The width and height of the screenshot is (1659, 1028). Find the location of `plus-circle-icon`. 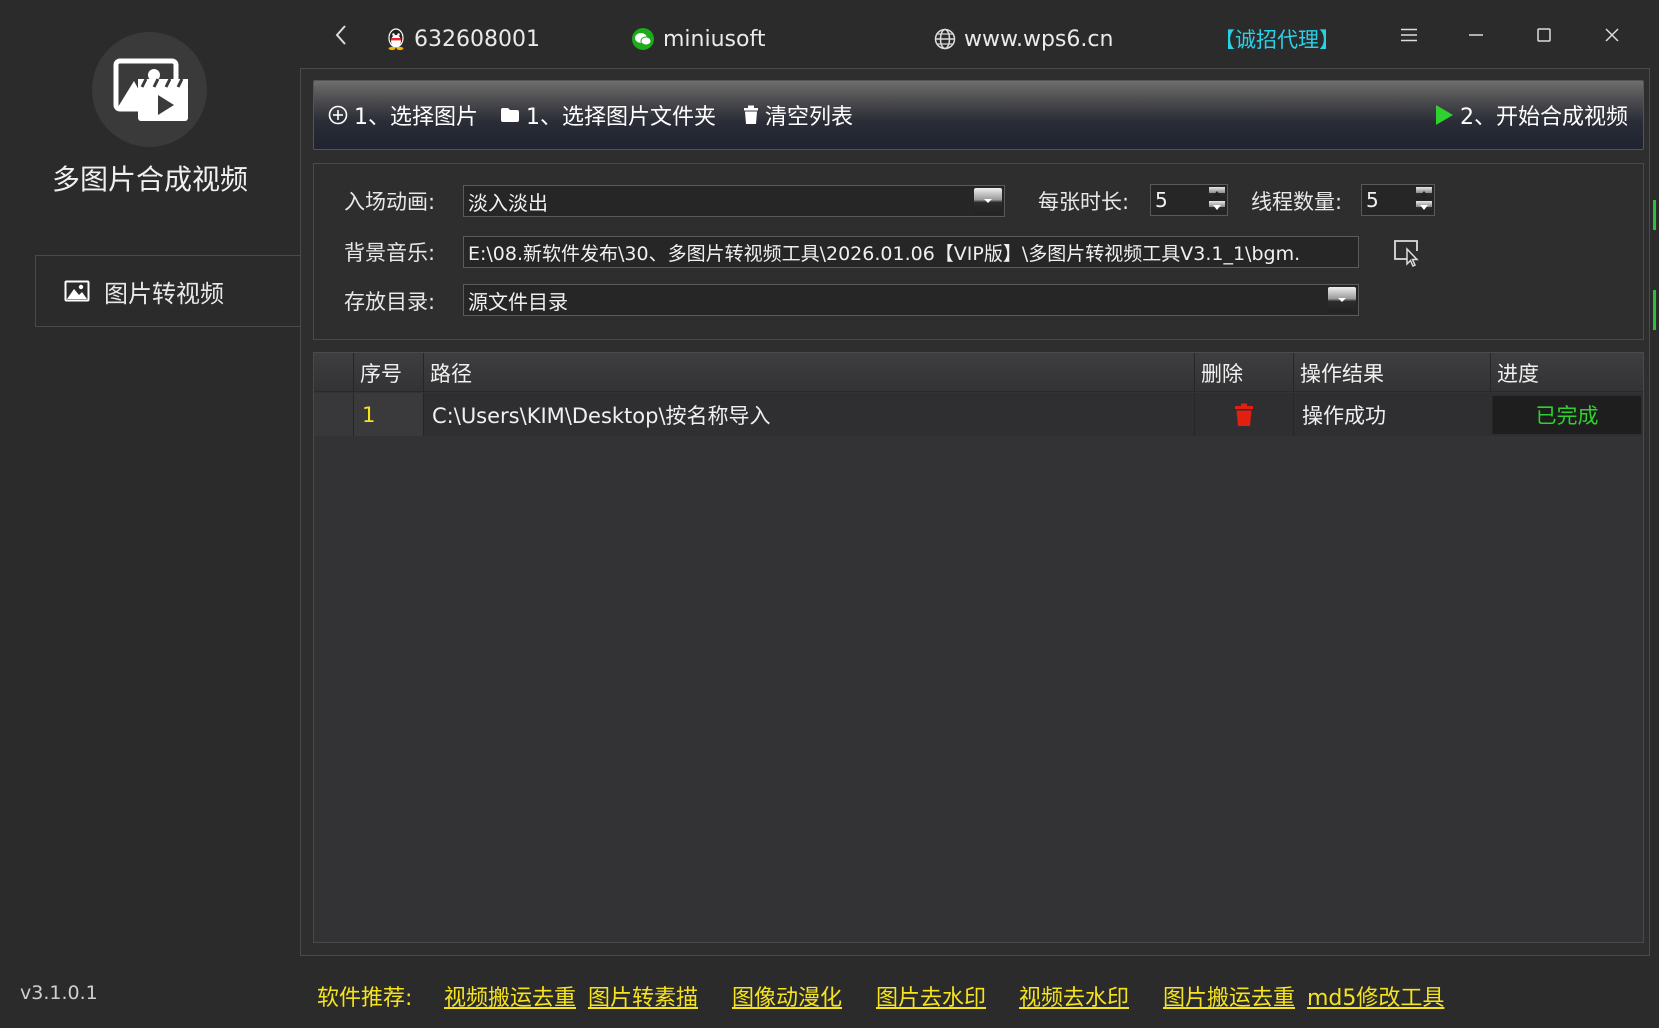

plus-circle-icon is located at coordinates (338, 115).